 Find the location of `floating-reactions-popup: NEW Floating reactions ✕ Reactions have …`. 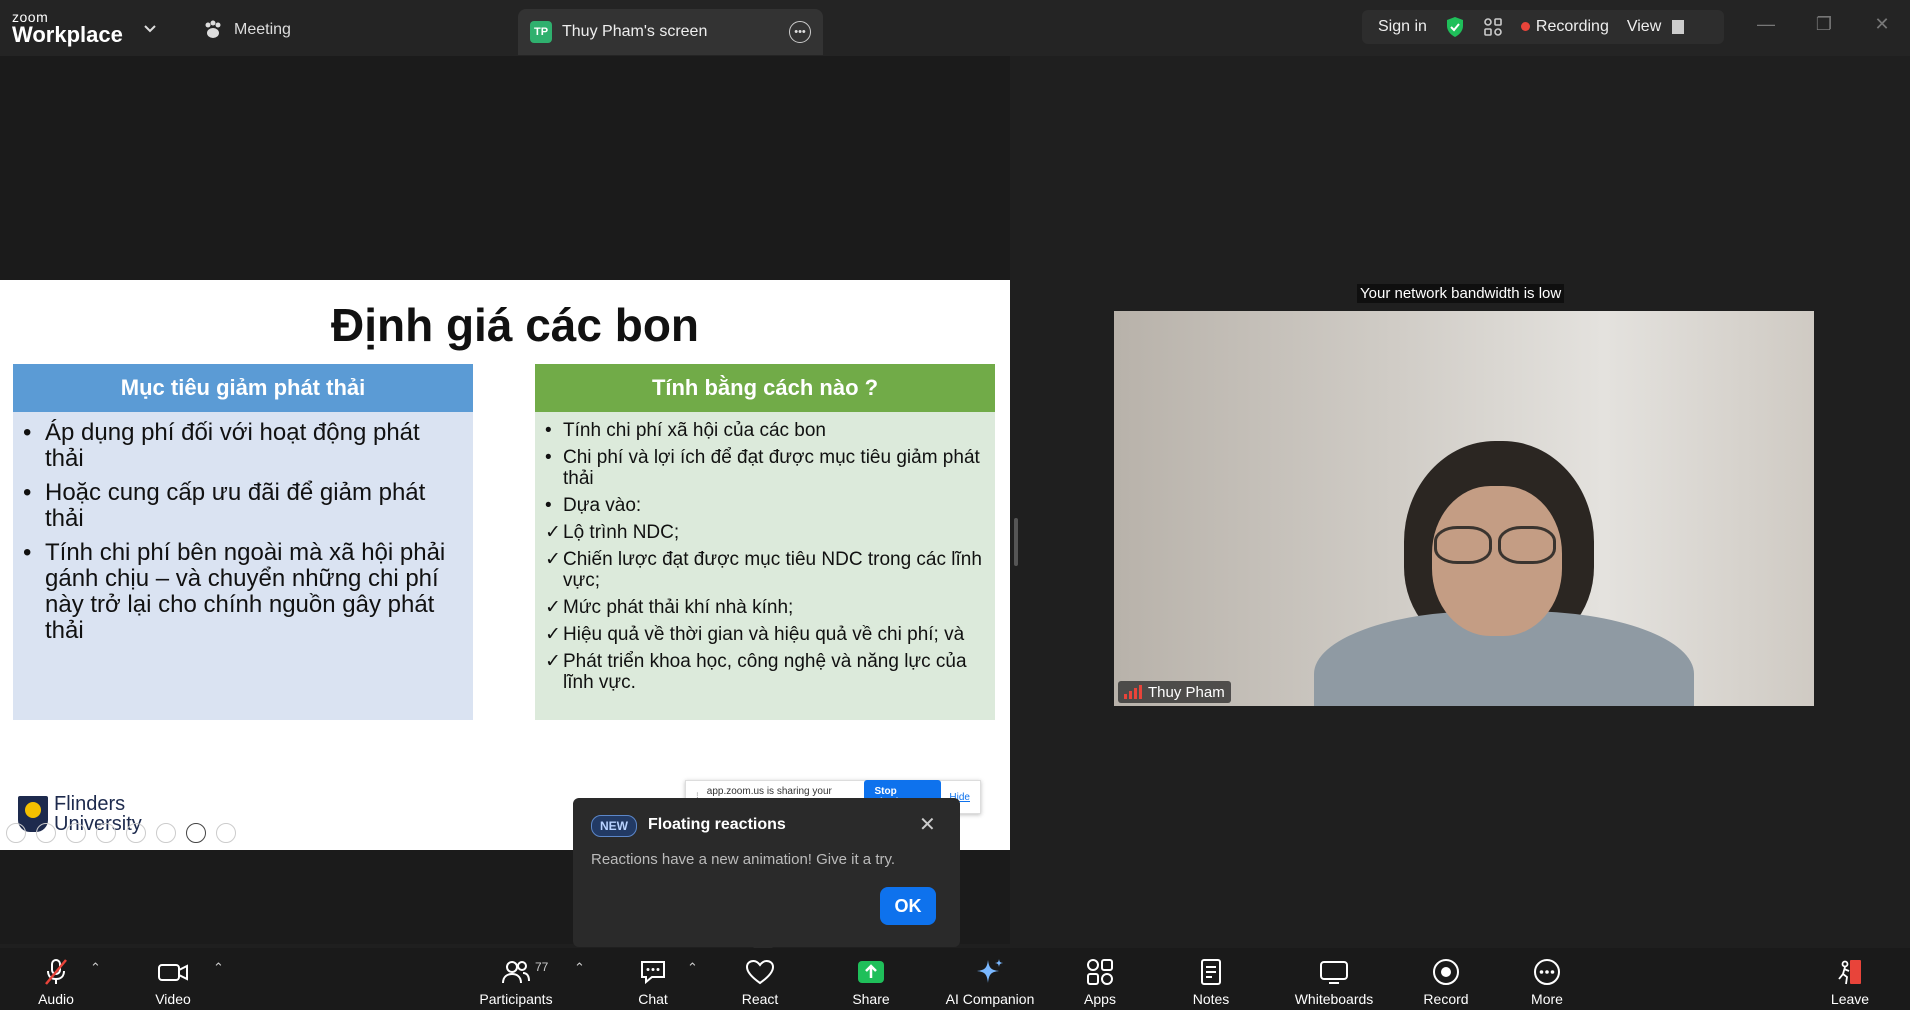

floating-reactions-popup: NEW Floating reactions ✕ Reactions have … is located at coordinates (766, 877).